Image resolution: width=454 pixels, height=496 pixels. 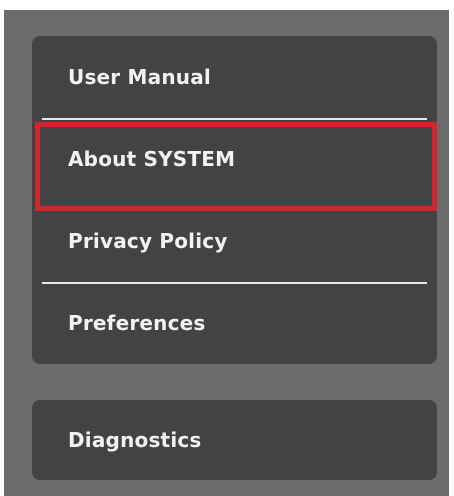 I want to click on menu-item-about-system: About SYSTEM, so click(x=234, y=159).